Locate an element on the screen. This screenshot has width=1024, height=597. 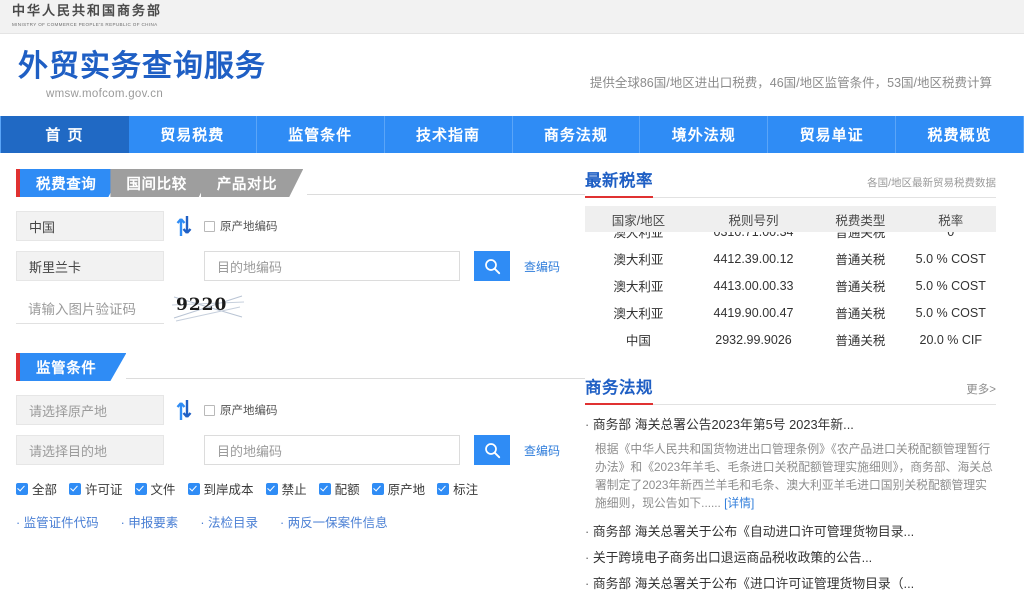
main-navigation: 首 页 贸易税费 监管条件 技术指南 商务法规 境外法规 贸易单证 税费概览 is located at coordinates (512, 134).